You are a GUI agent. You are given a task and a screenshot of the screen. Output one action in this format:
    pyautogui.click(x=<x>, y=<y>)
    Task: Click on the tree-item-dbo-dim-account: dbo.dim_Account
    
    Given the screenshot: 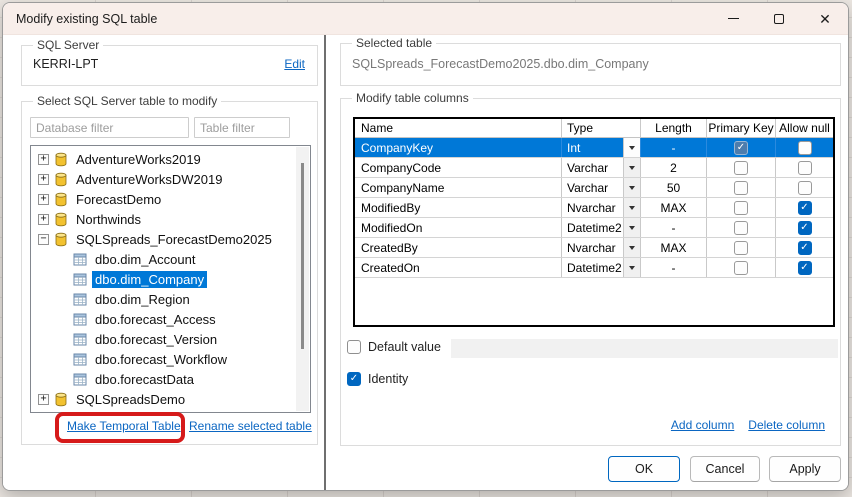 What is the action you would take?
    pyautogui.click(x=170, y=259)
    